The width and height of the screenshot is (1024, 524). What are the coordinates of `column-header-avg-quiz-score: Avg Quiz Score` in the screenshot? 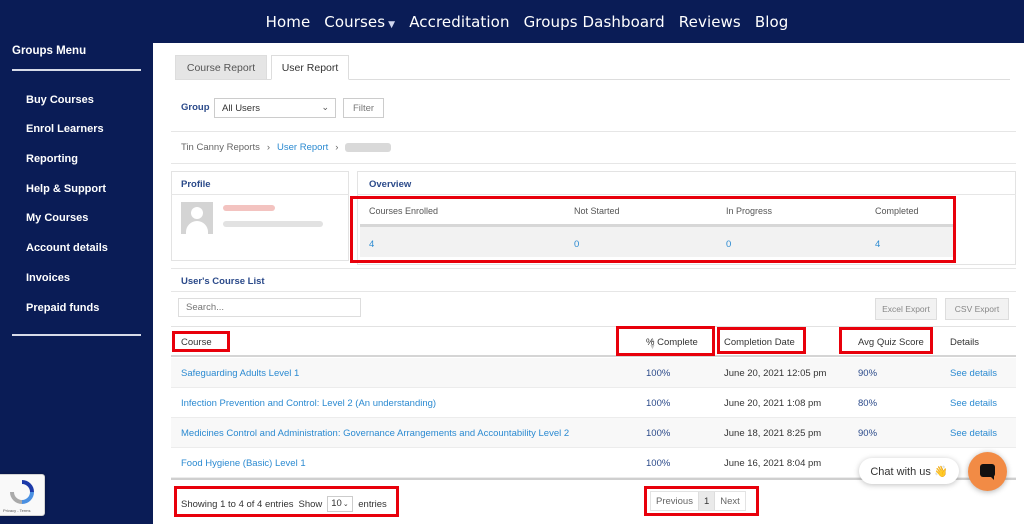 It's located at (891, 342).